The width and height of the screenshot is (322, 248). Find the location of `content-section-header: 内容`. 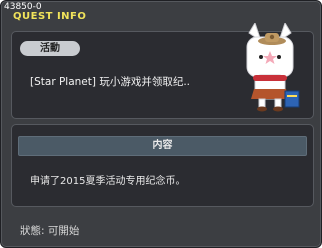

content-section-header: 内容 is located at coordinates (162, 146).